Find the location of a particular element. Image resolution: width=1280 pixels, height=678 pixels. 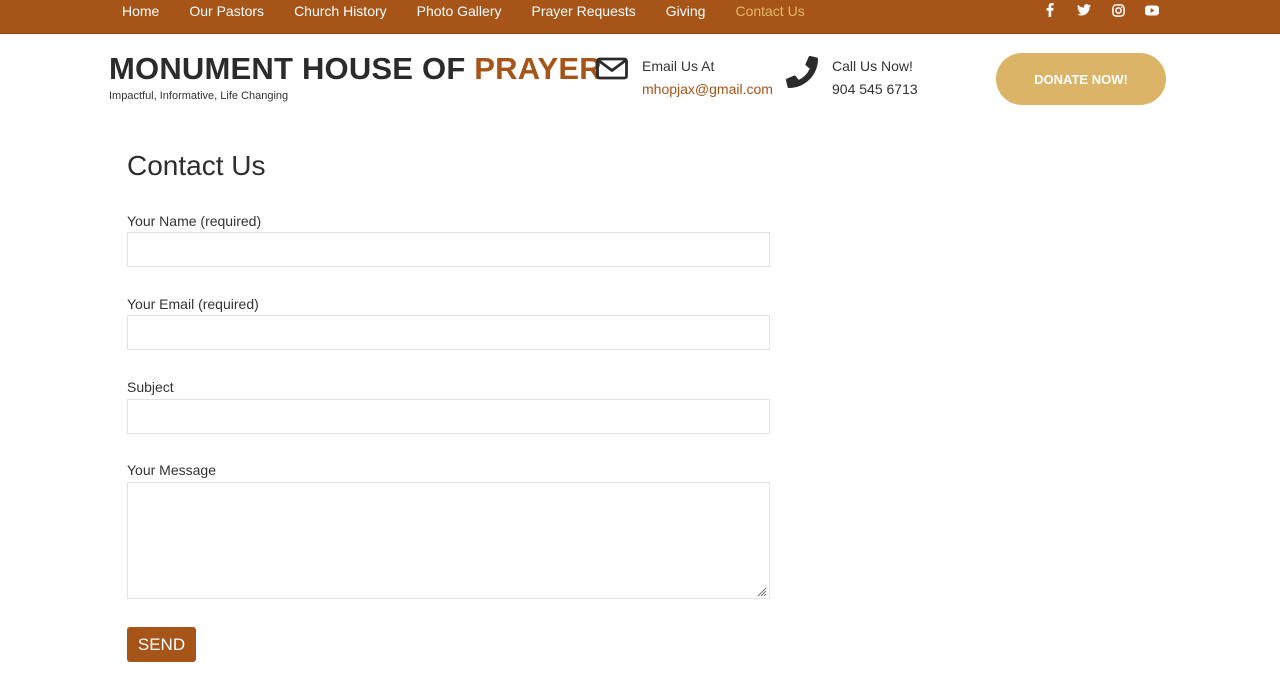

nav-item-our-pastors: Our Pastors is located at coordinates (226, 11).